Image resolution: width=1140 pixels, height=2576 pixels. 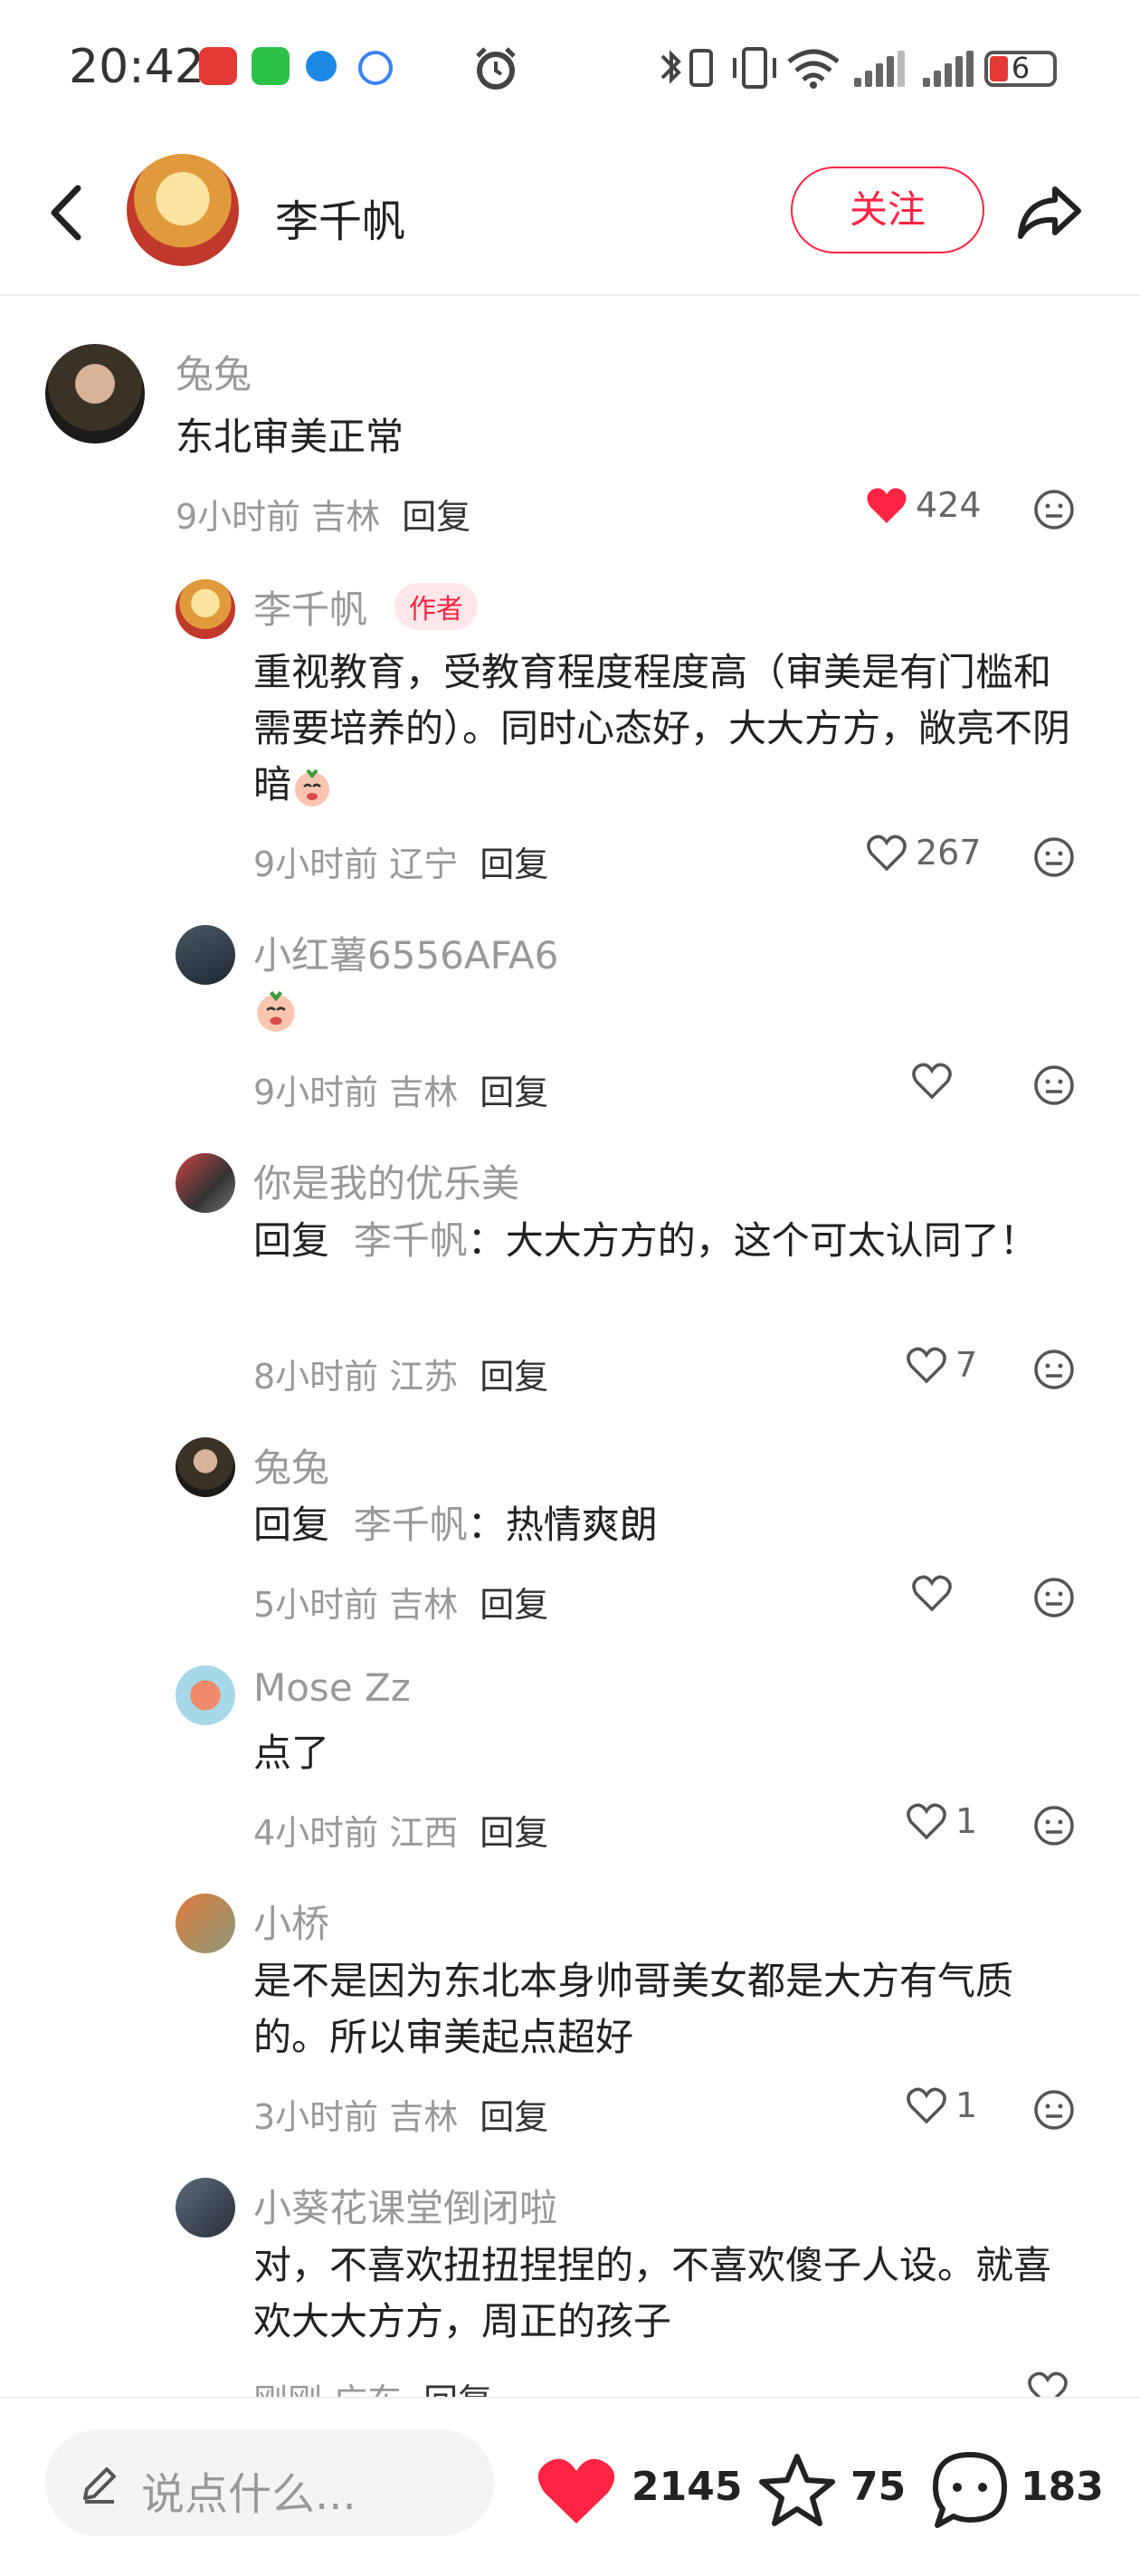 What do you see at coordinates (949, 853) in the screenshot?
I see `like-count: 267` at bounding box center [949, 853].